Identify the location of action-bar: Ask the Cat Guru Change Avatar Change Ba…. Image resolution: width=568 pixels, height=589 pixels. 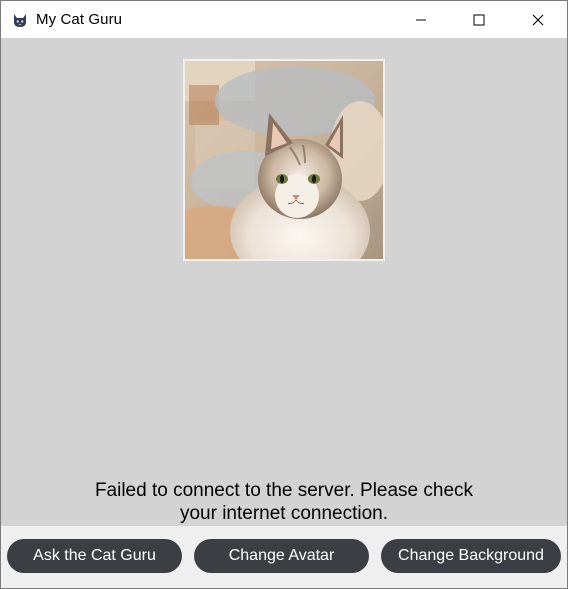
(284, 557).